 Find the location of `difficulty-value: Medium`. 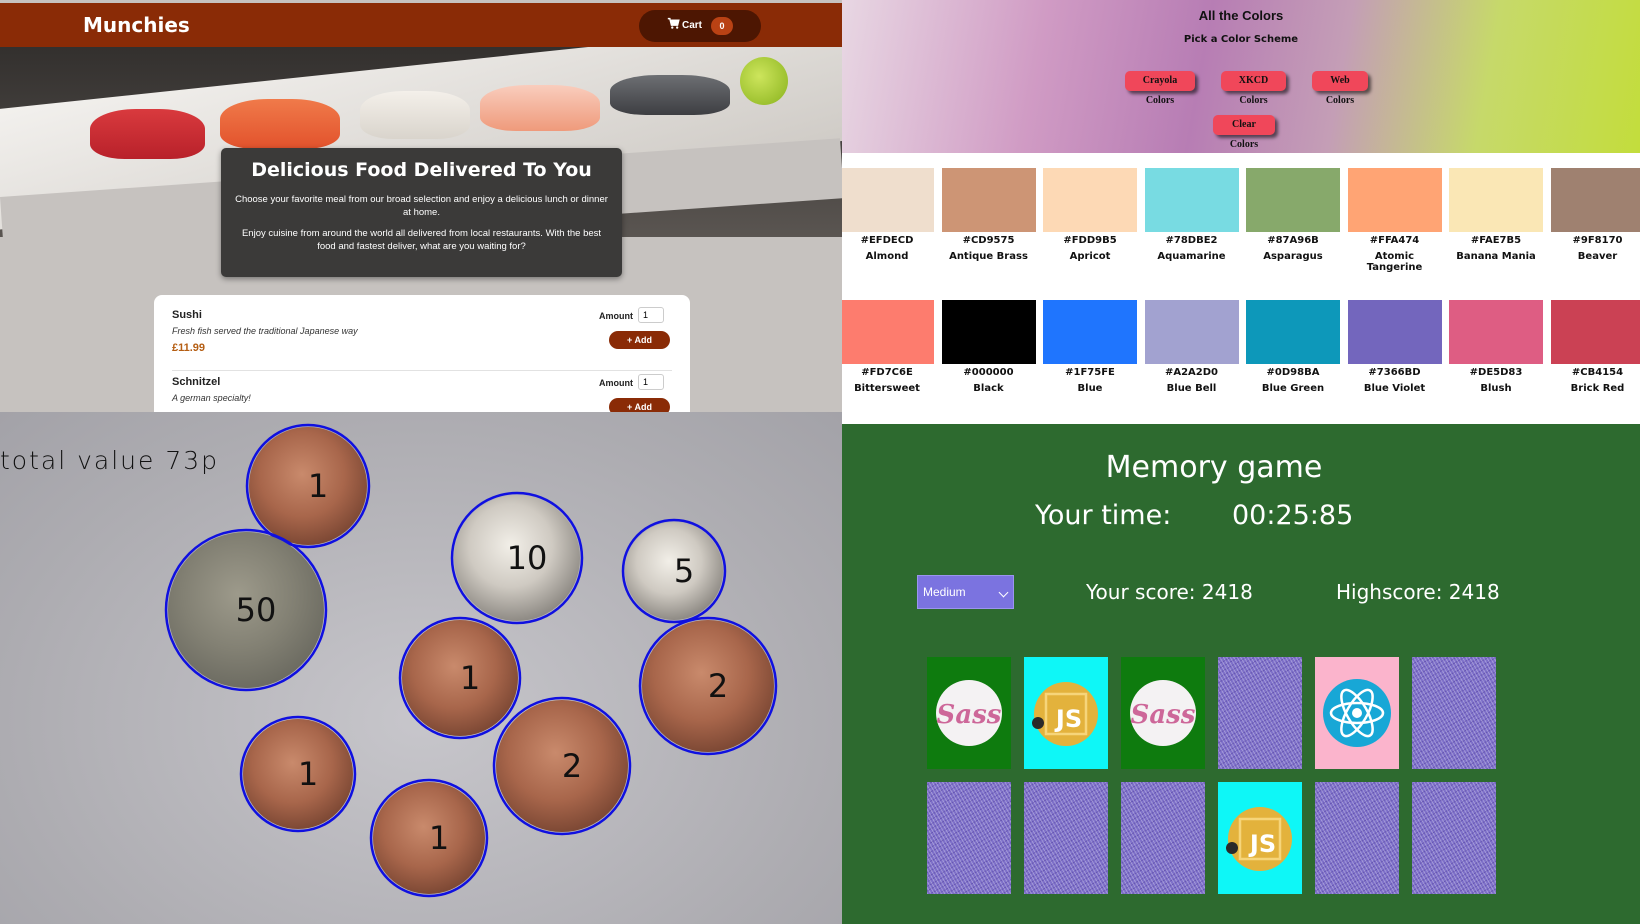

difficulty-value: Medium is located at coordinates (944, 592).